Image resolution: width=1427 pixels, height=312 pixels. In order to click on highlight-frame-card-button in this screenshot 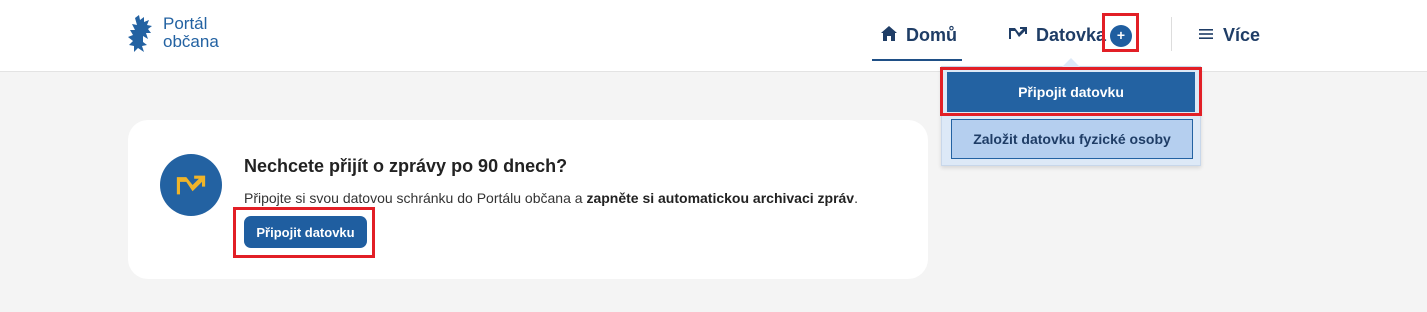, I will do `click(304, 232)`.